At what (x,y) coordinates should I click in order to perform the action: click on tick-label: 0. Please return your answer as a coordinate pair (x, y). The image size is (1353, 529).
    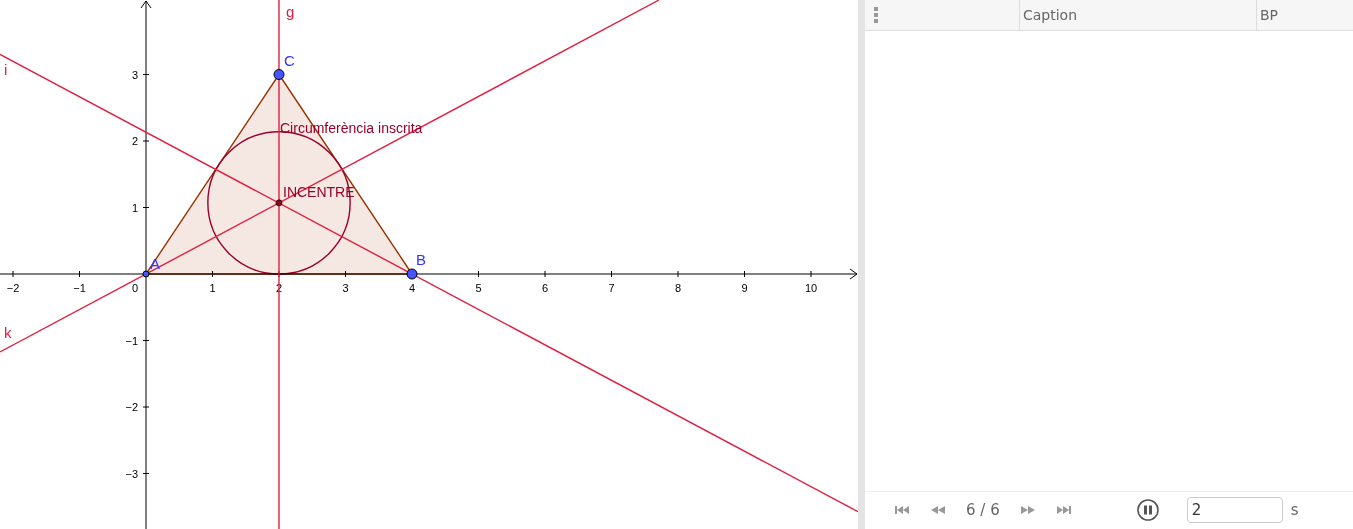
    Looking at the image, I should click on (134, 288).